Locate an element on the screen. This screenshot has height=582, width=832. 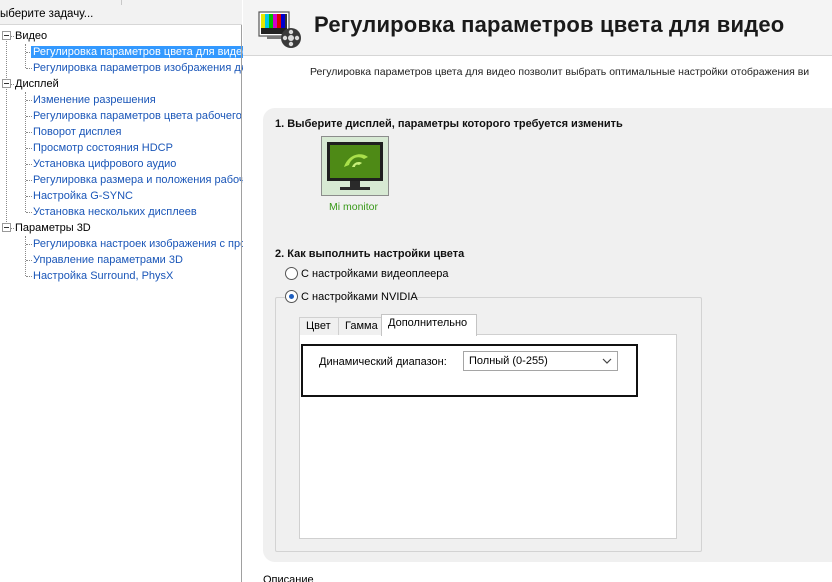
tree-item-resolution: Изменение разрешения is located at coordinates (94, 100).